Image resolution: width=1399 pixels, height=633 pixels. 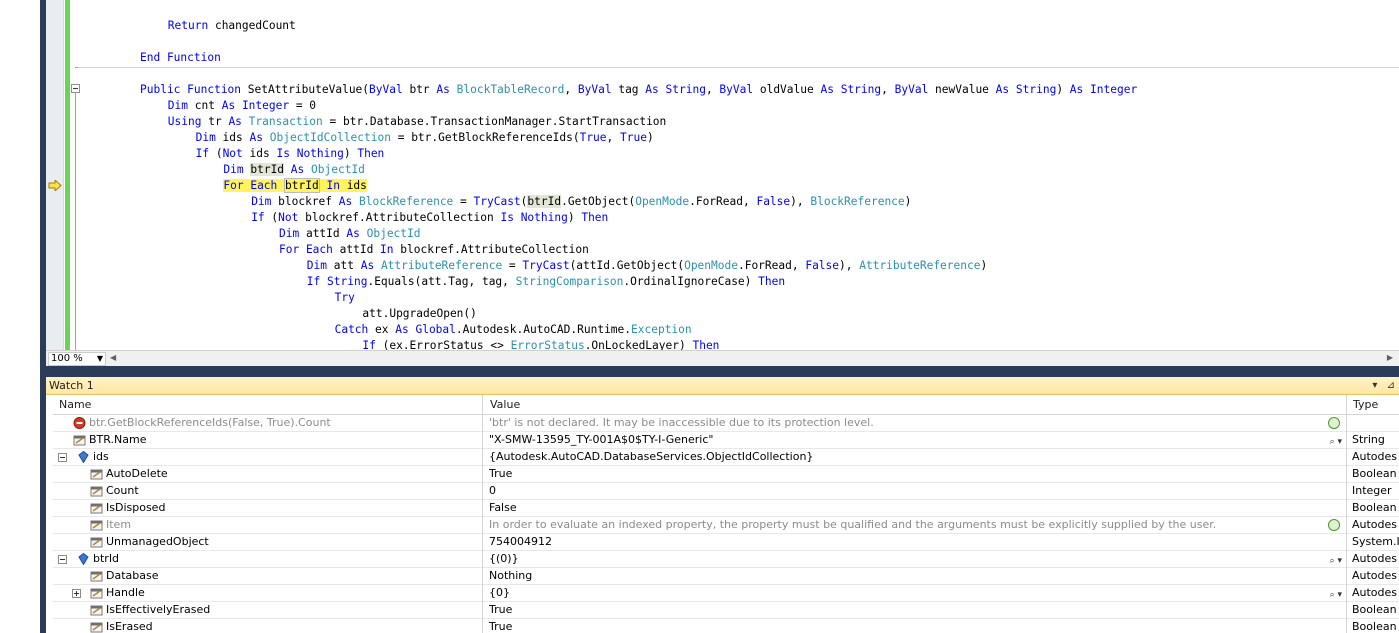 I want to click on watch-row: IsErased True Boolean, so click(x=726, y=626).